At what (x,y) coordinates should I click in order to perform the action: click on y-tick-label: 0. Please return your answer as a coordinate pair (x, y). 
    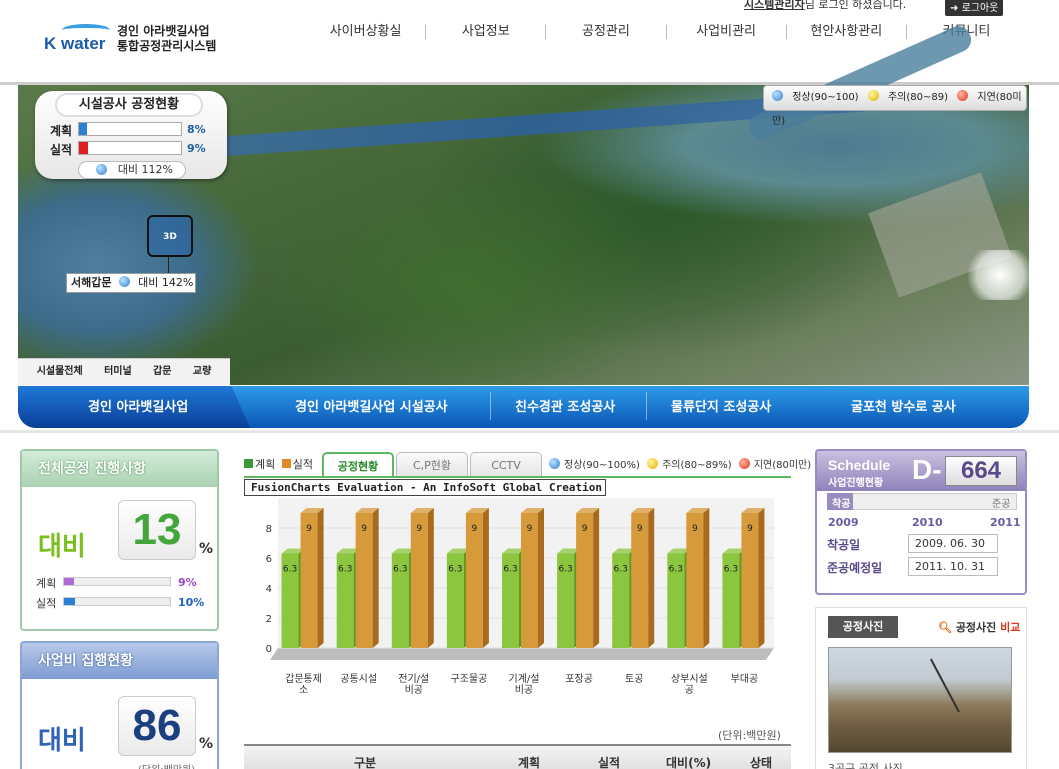
    Looking at the image, I should click on (269, 649).